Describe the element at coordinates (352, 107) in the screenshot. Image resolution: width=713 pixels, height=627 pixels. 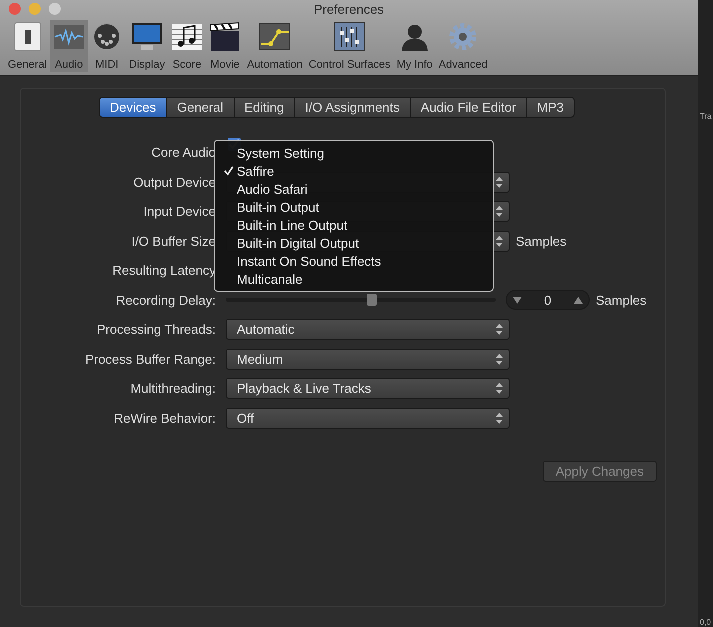
I see `tab: I/O Assignments` at that location.